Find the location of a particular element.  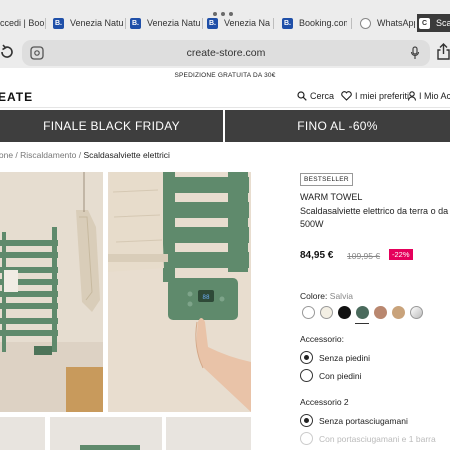

share-icon is located at coordinates (443, 51).